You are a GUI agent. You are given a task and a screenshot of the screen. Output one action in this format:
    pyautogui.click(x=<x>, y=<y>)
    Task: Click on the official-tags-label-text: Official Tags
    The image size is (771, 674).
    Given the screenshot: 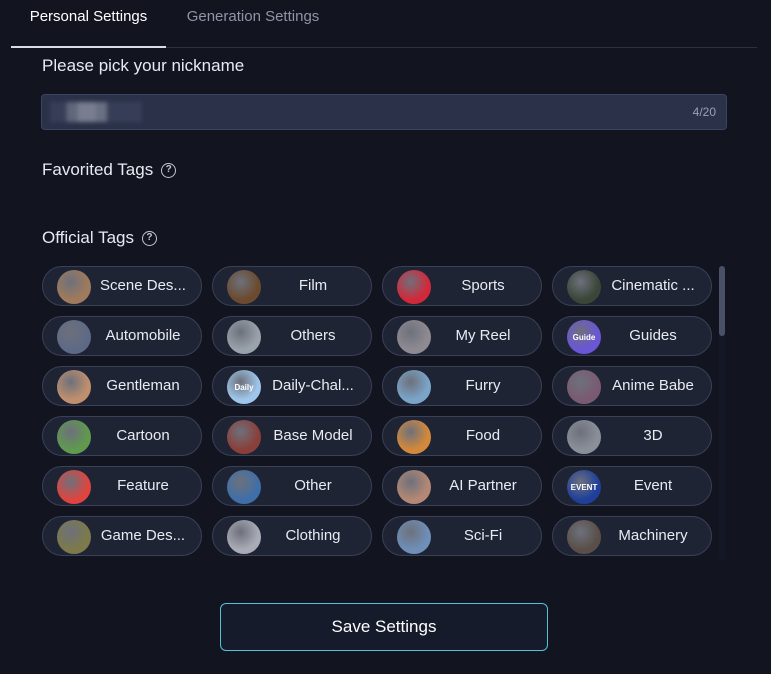 What is the action you would take?
    pyautogui.click(x=88, y=237)
    